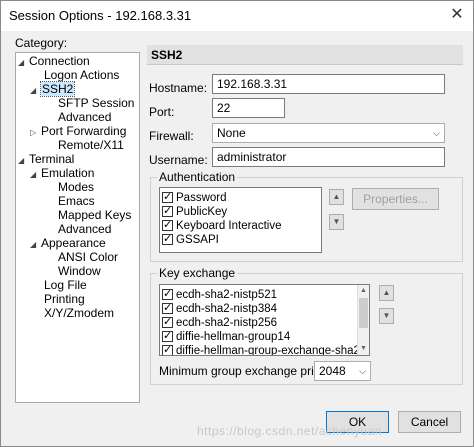 The height and width of the screenshot is (447, 474). I want to click on list-item: ecdh-sha2-nistp256, so click(264, 322).